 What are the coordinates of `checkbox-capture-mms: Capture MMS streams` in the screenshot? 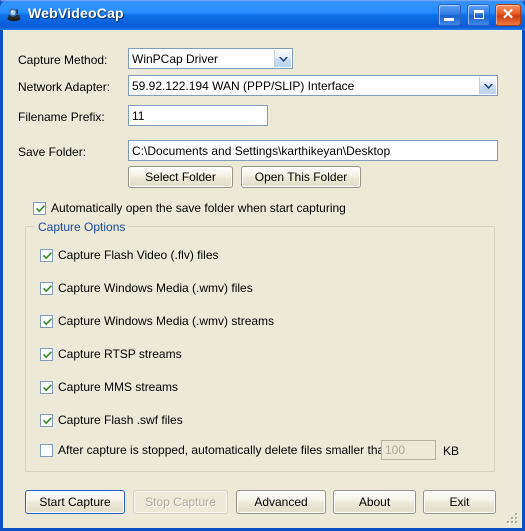 It's located at (109, 387).